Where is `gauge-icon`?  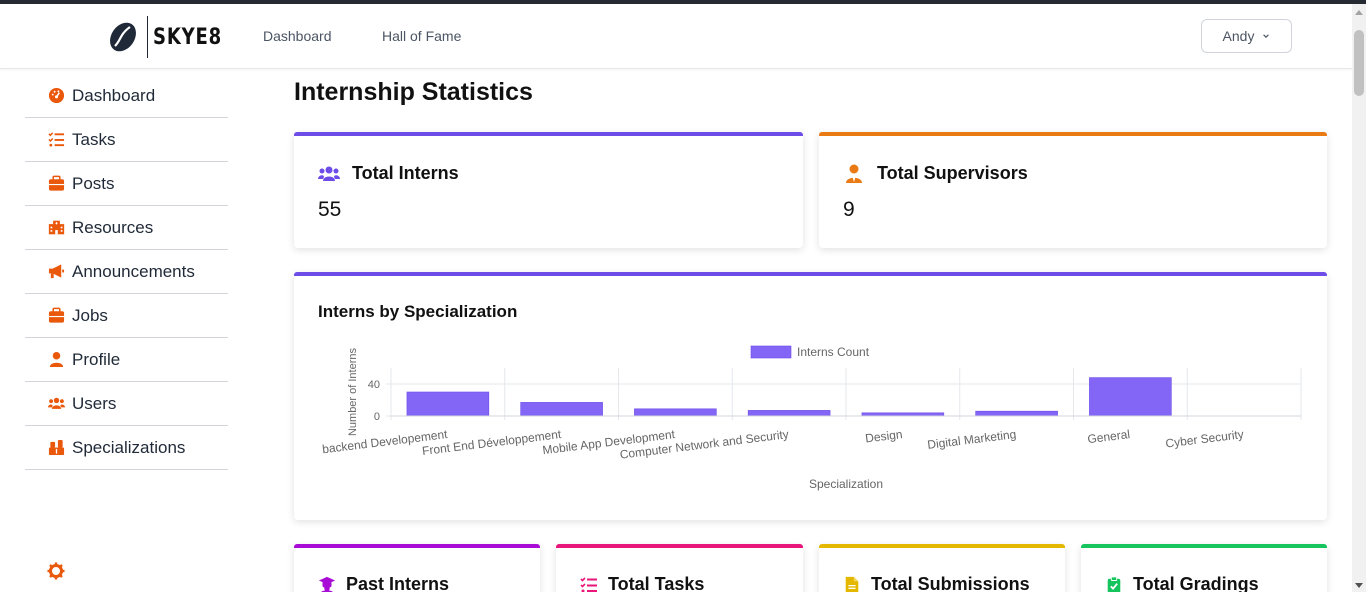 gauge-icon is located at coordinates (56, 96).